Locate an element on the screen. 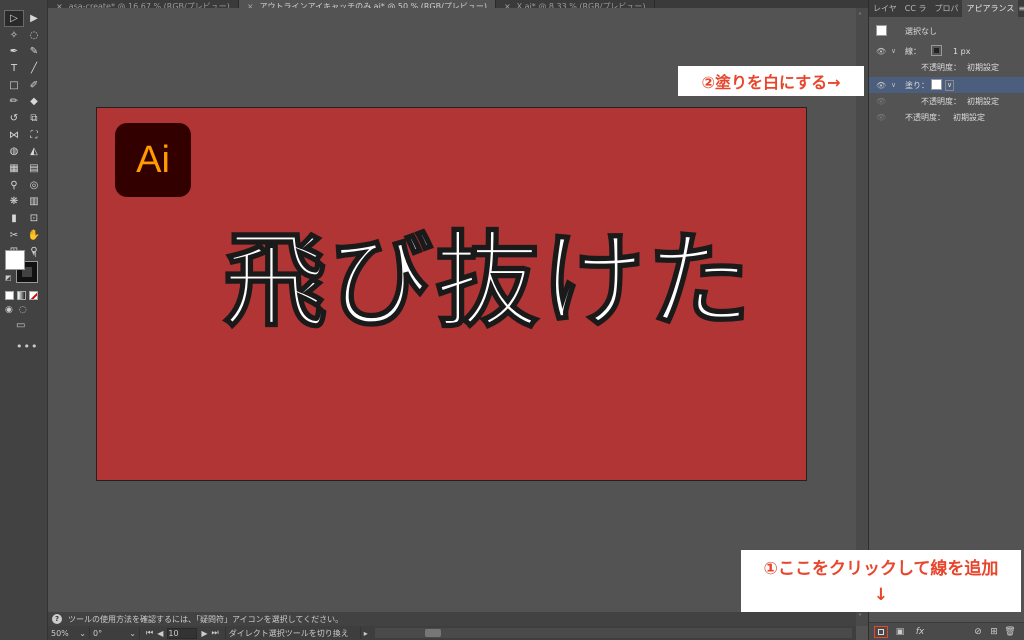 Image resolution: width=1024 pixels, height=640 pixels. default-fill-stroke-icon: ◩ is located at coordinates (8, 278).